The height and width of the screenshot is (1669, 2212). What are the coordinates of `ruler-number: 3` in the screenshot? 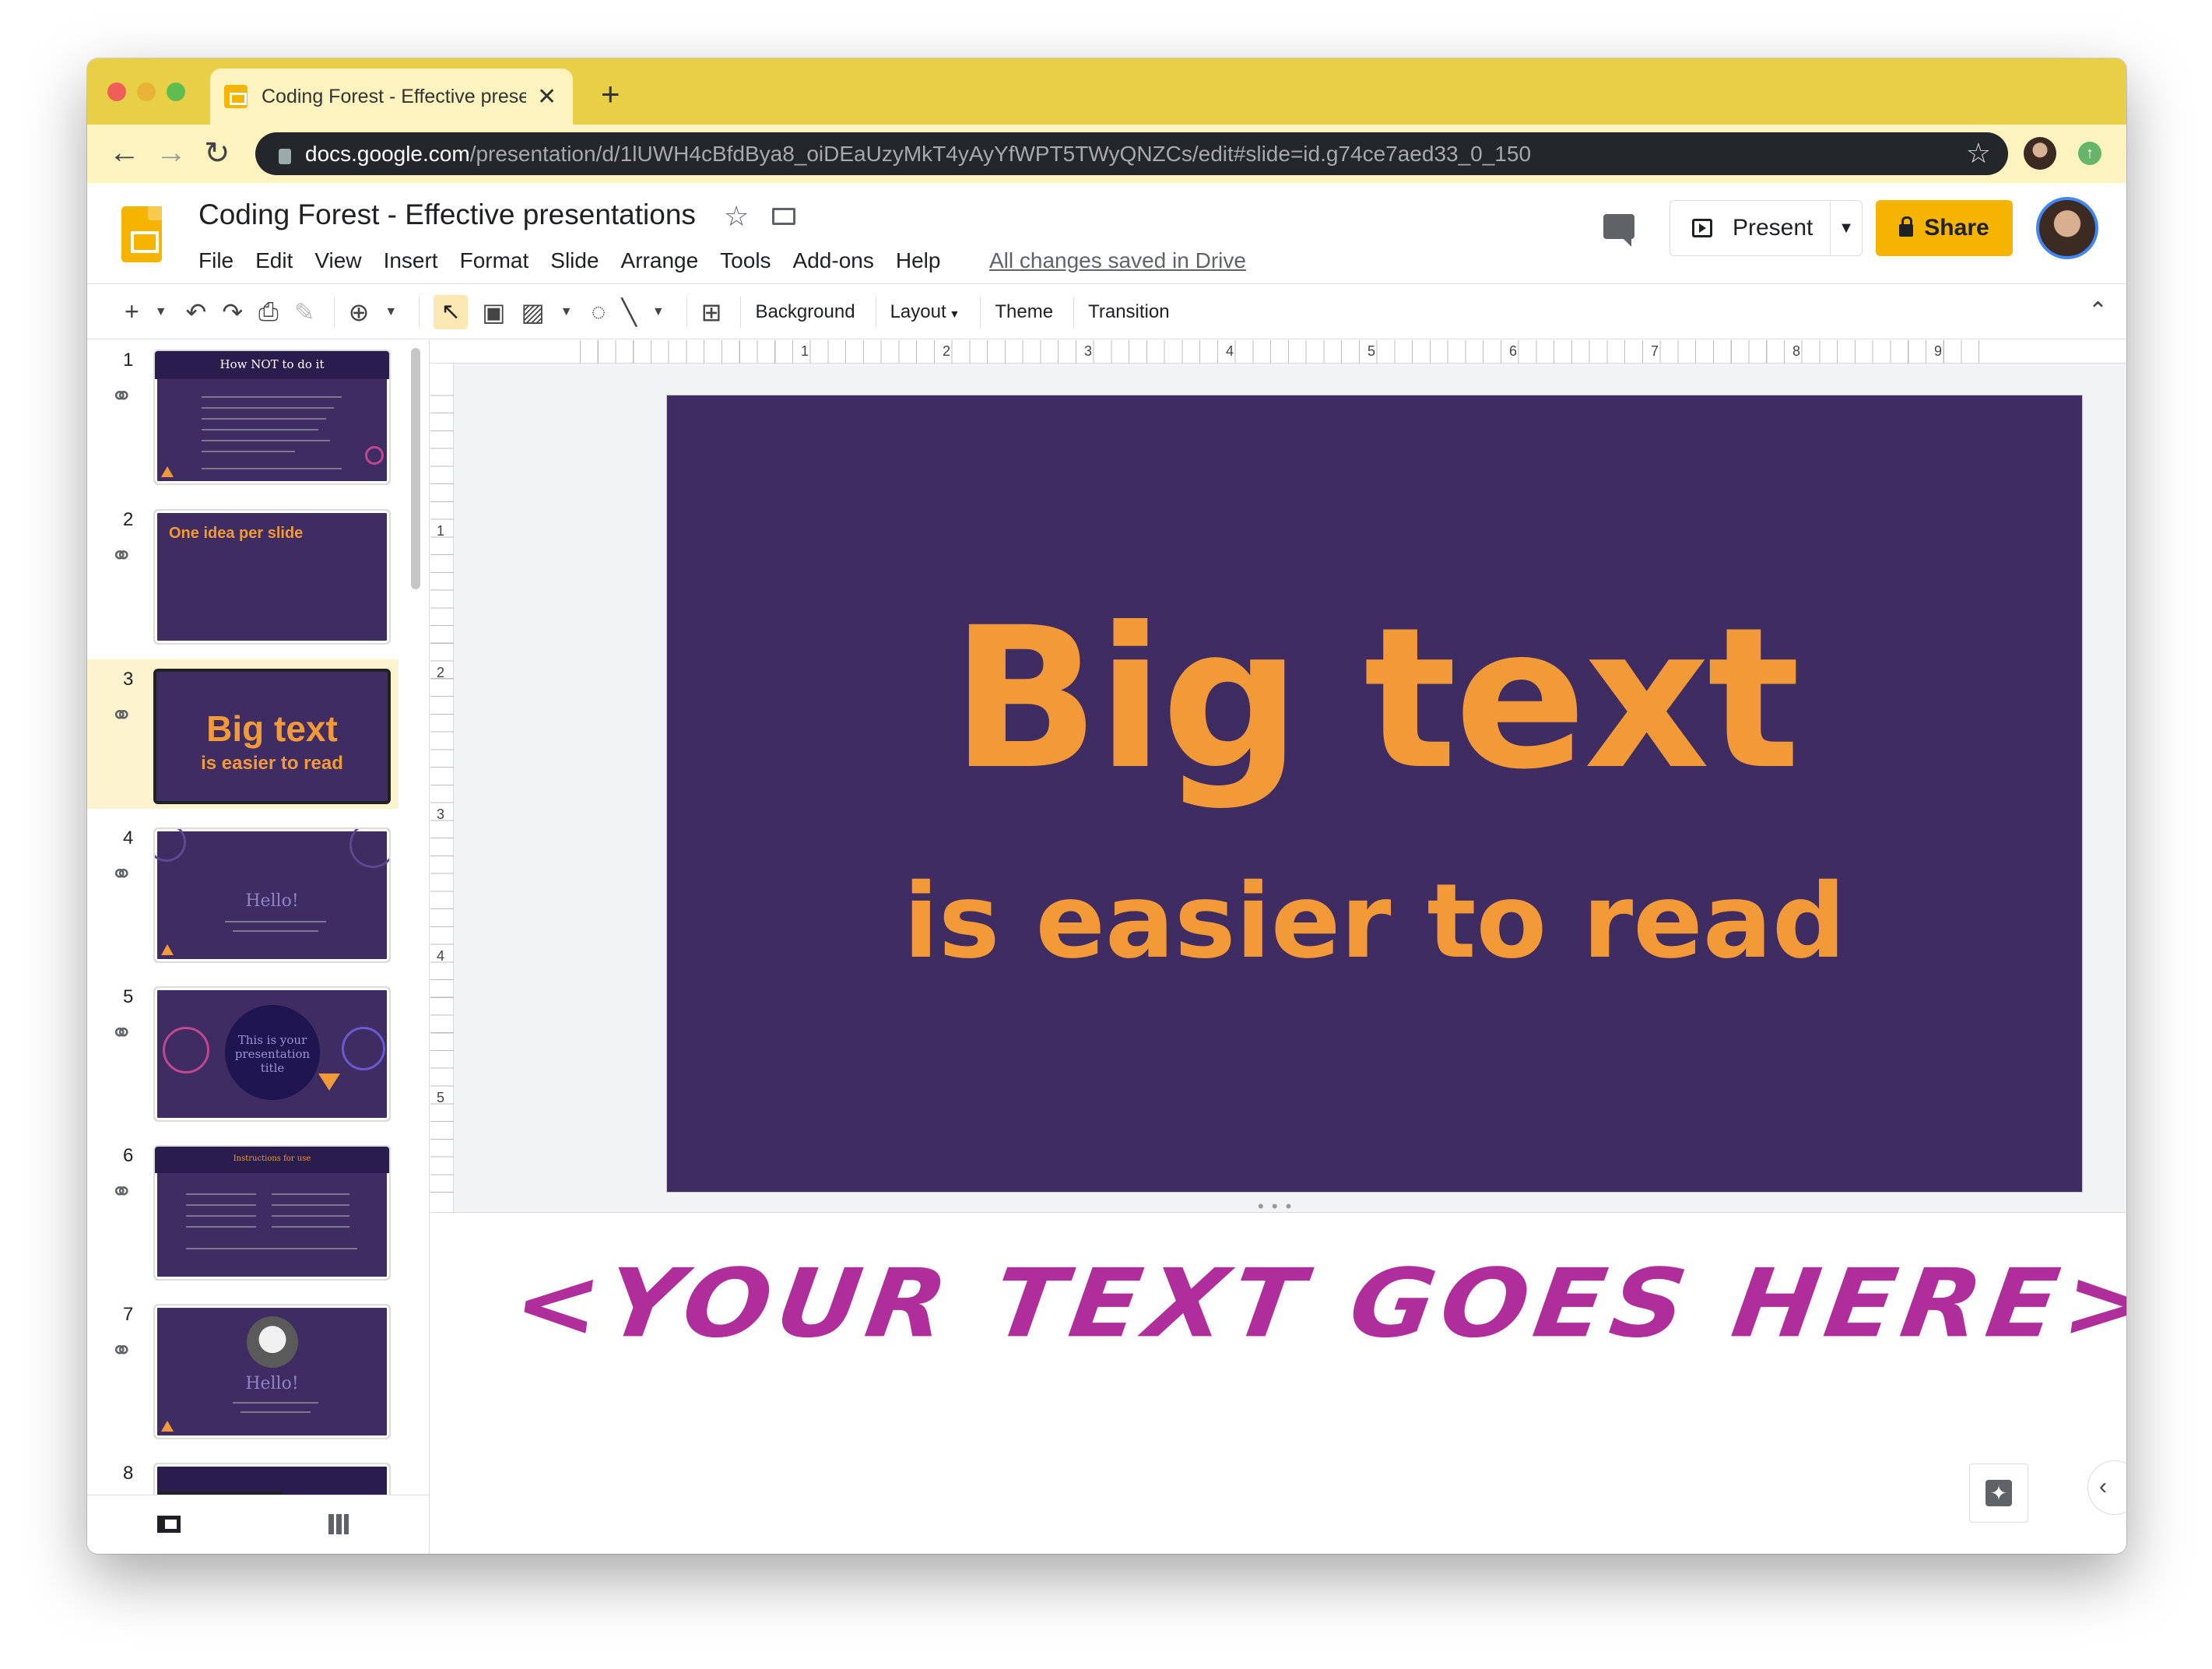 It's located at (1088, 351).